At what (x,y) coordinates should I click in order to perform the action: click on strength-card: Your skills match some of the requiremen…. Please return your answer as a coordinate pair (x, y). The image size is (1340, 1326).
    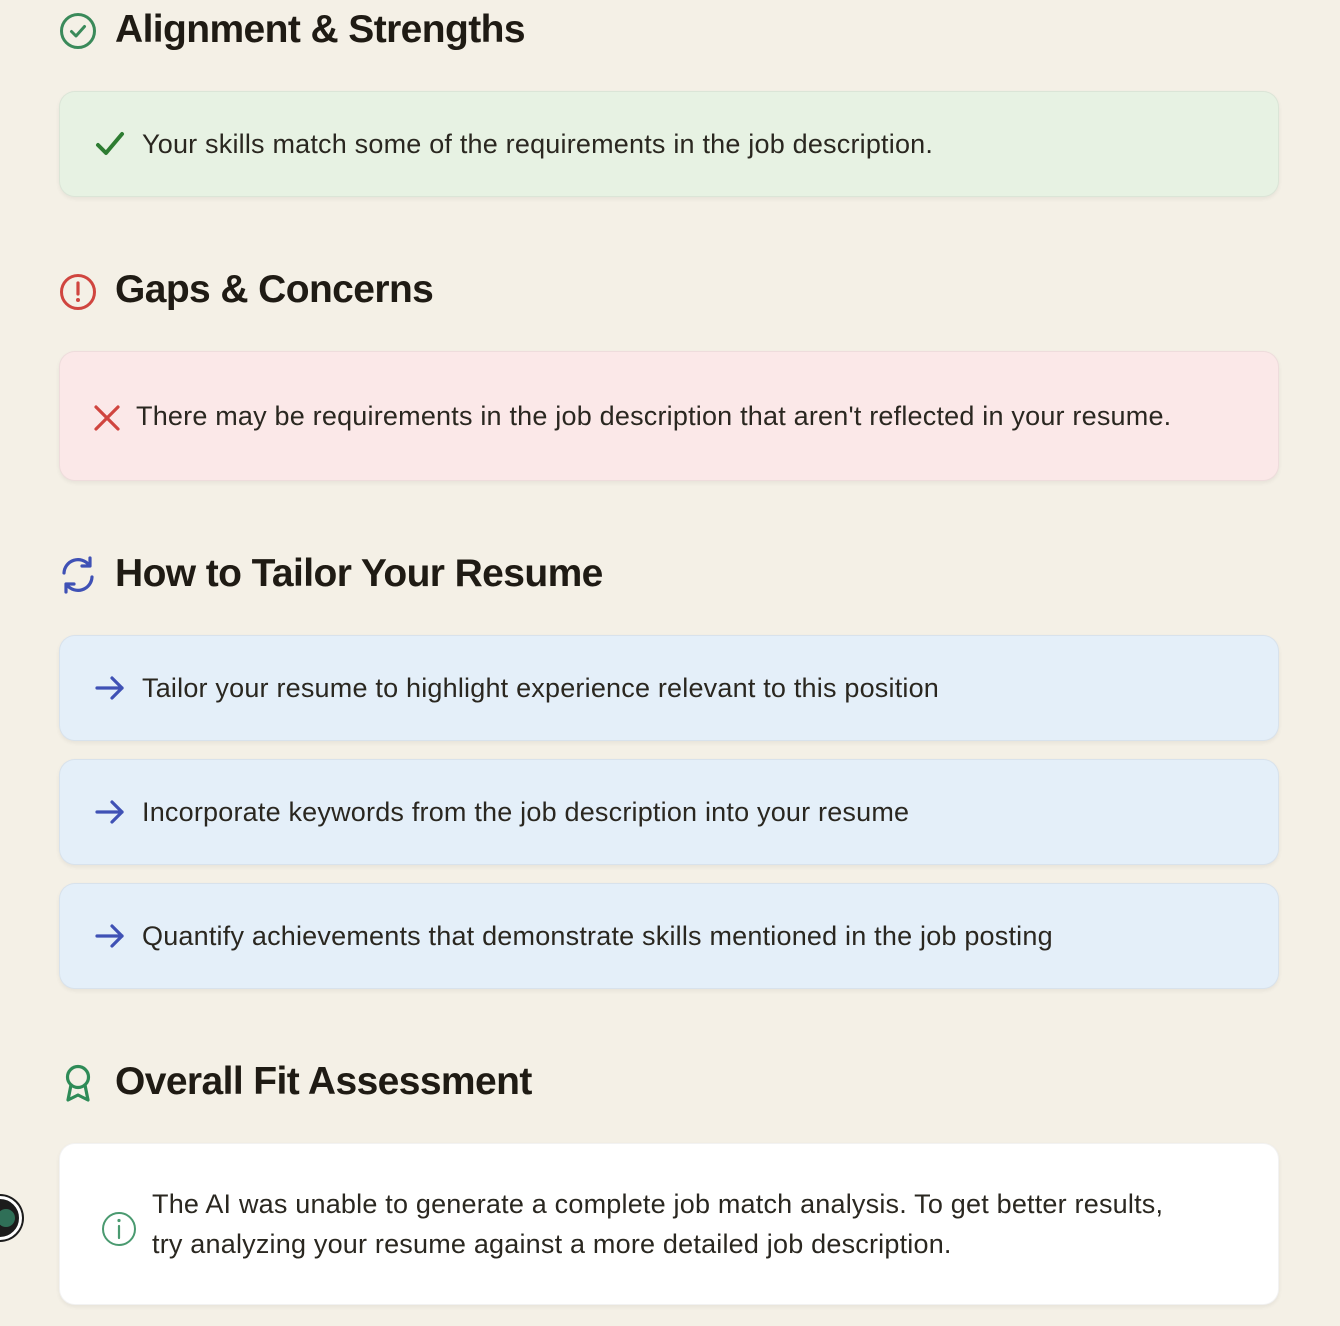
    Looking at the image, I should click on (669, 144).